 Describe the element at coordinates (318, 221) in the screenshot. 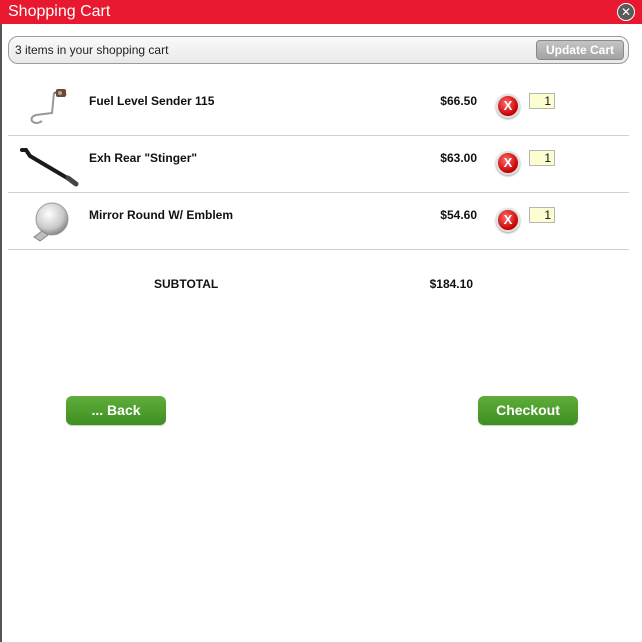

I see `cart-item-row: Mirror Round W/ Emblem $54.60 X` at that location.